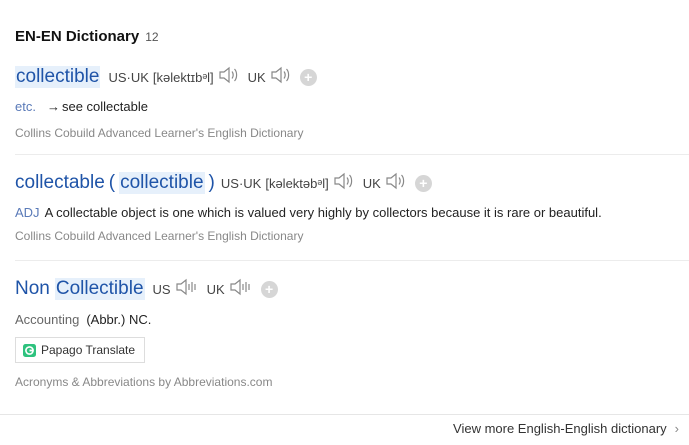  Describe the element at coordinates (344, 414) in the screenshot. I see `footer-divider` at that location.